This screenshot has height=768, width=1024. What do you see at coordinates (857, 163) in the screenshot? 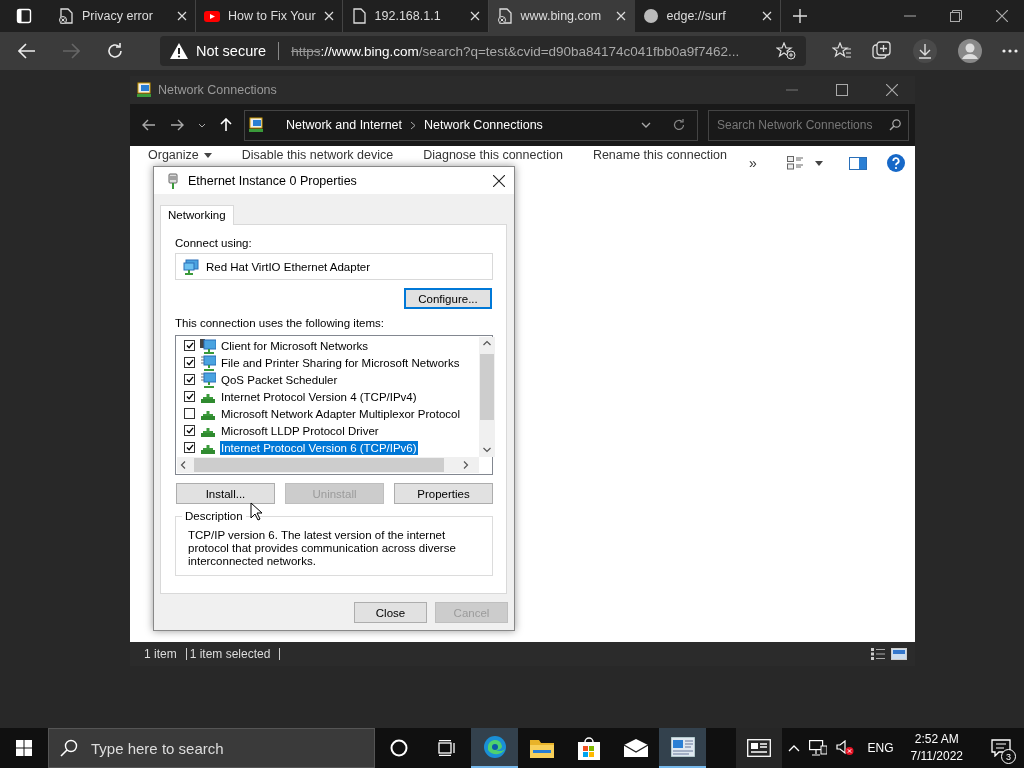
I see `preview-pane-icon` at bounding box center [857, 163].